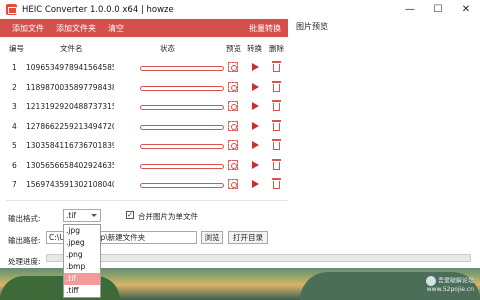 This screenshot has width=480, height=300. I want to click on format-option: .png, so click(82, 255).